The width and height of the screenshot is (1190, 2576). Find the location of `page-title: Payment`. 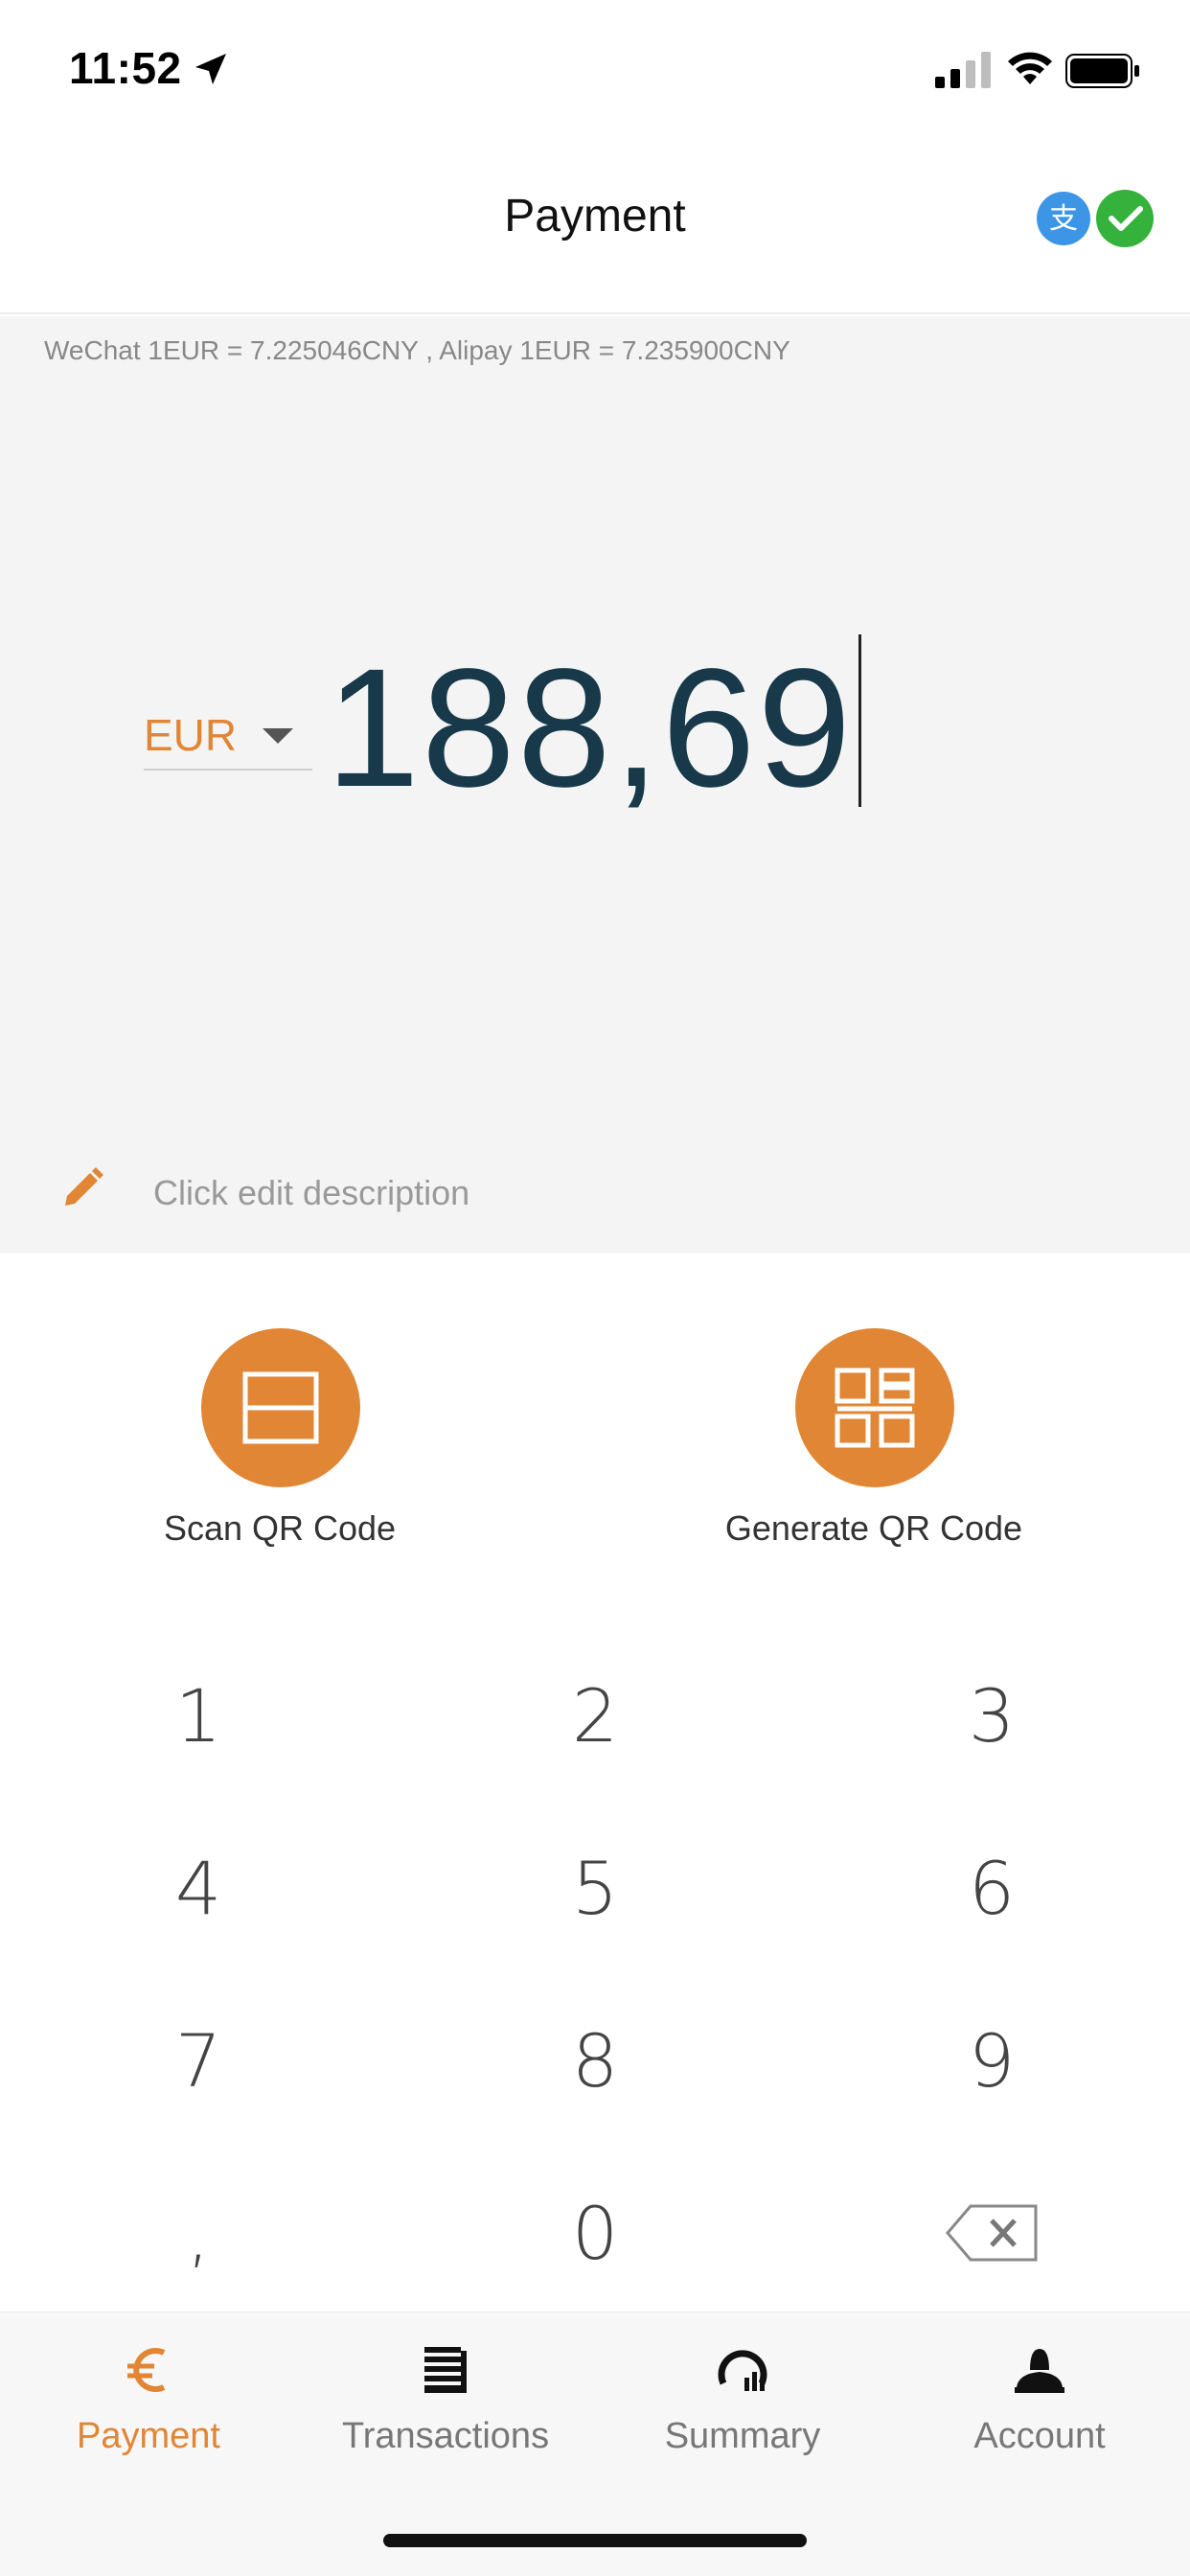

page-title: Payment is located at coordinates (595, 216).